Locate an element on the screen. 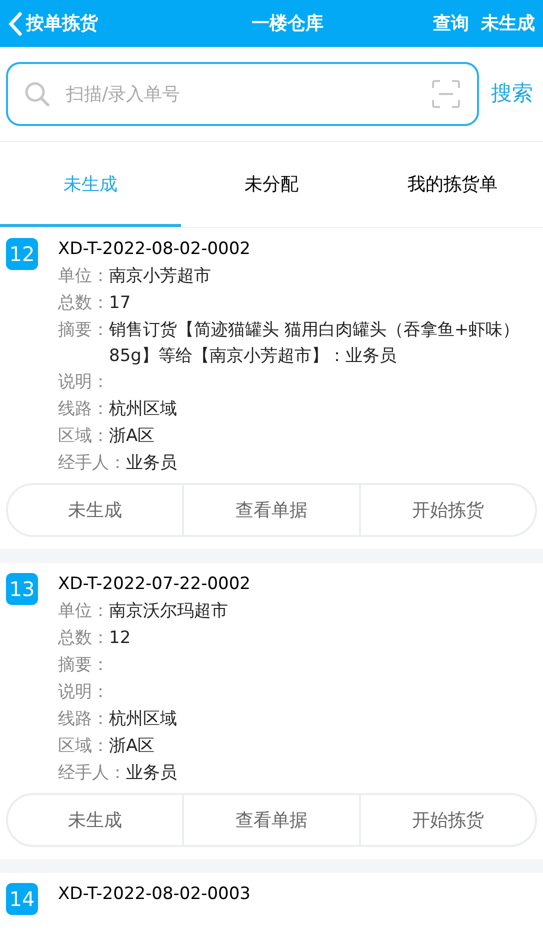  back-icon is located at coordinates (15, 24).